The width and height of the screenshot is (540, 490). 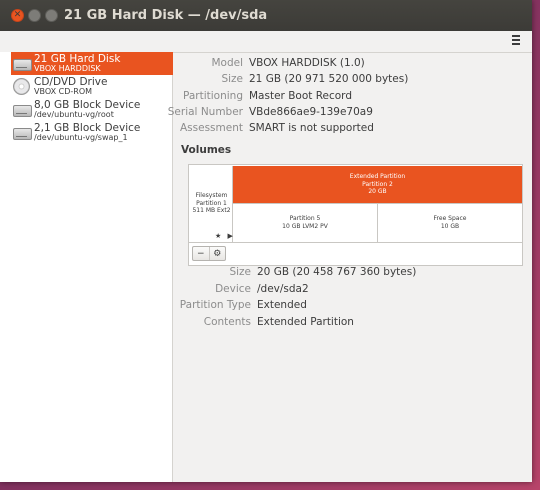 I want to click on extended-partition-type: Extended Partition, so click(x=377, y=176).